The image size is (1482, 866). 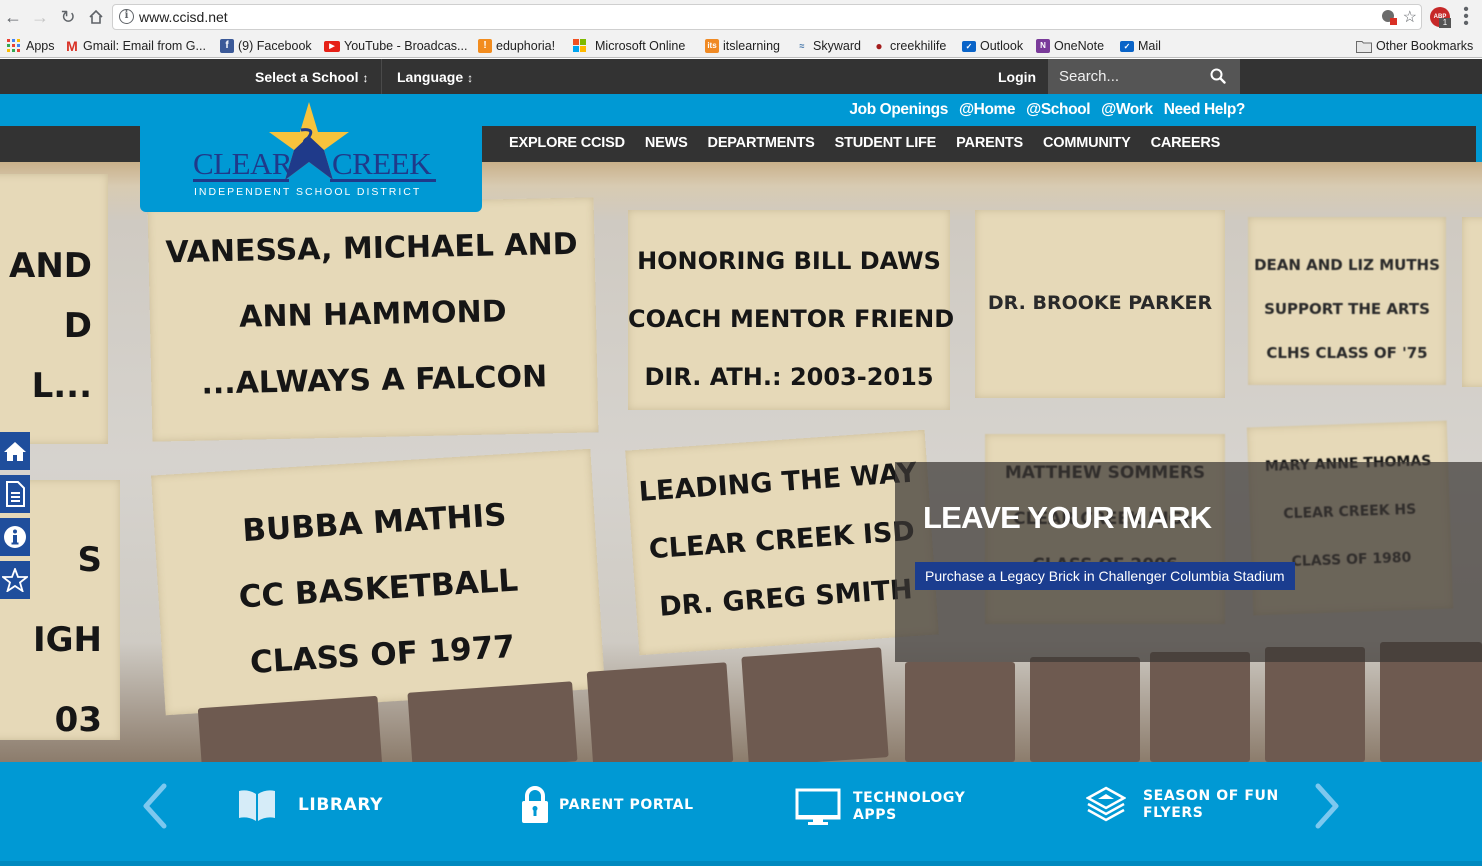 I want to click on home-button, so click(x=96, y=17).